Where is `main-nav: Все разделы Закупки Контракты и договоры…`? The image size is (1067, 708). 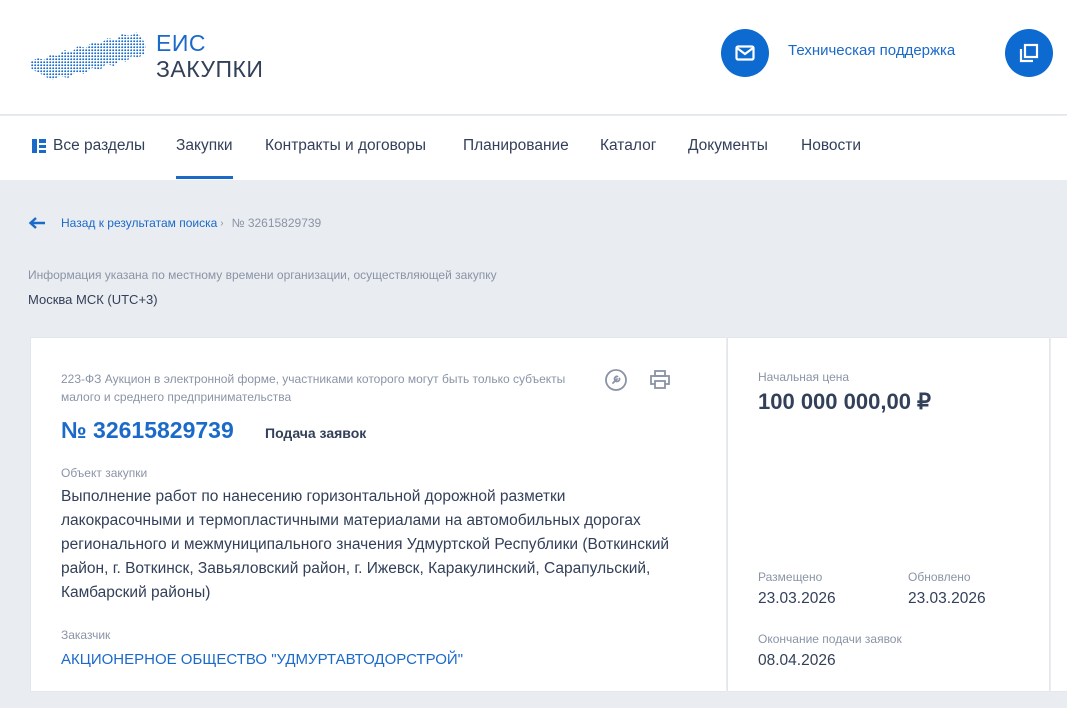 main-nav: Все разделы Закупки Контракты и договоры… is located at coordinates (533, 148).